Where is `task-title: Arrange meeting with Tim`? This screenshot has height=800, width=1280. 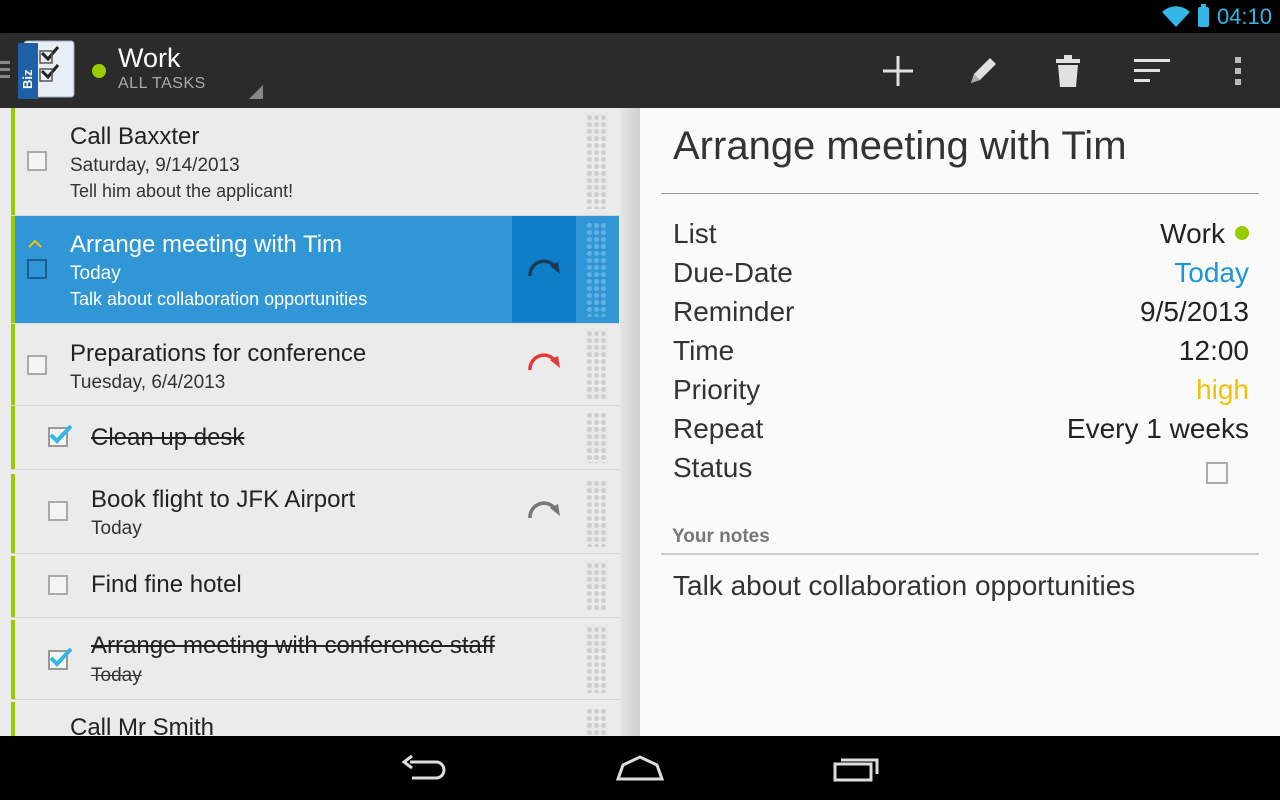
task-title: Arrange meeting with Tim is located at coordinates (206, 244).